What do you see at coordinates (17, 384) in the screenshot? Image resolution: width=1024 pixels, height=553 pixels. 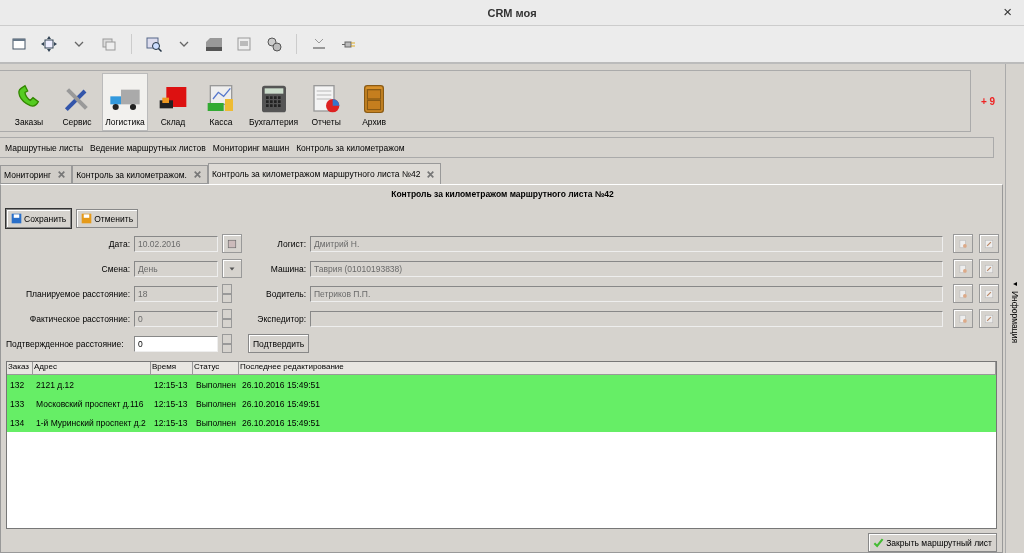 I see `table-cell-text: 132` at bounding box center [17, 384].